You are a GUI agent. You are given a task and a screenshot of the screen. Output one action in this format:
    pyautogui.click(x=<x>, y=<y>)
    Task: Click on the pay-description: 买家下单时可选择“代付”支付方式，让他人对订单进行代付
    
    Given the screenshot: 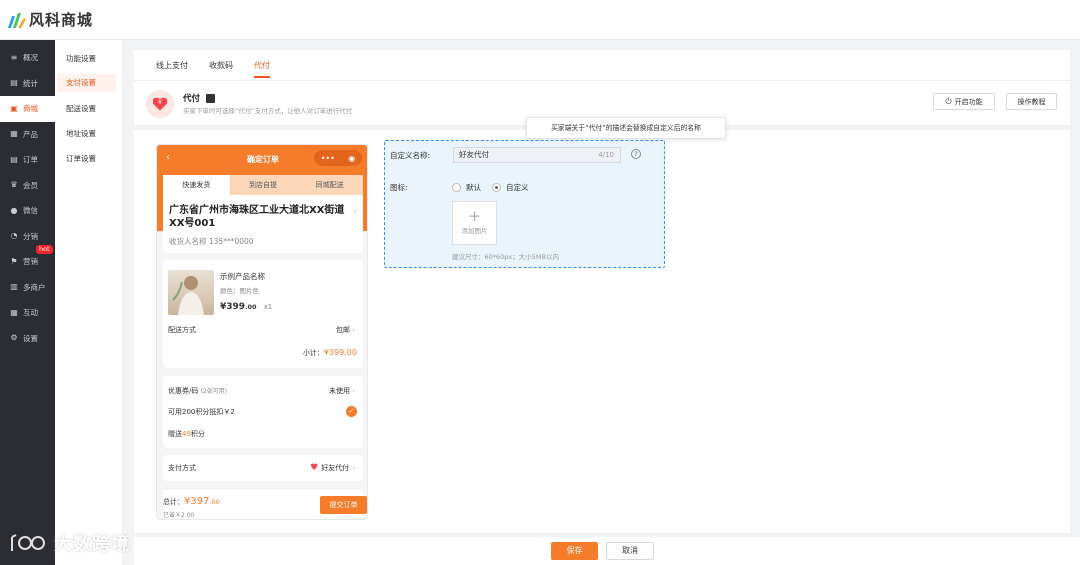 What is the action you would take?
    pyautogui.click(x=268, y=111)
    